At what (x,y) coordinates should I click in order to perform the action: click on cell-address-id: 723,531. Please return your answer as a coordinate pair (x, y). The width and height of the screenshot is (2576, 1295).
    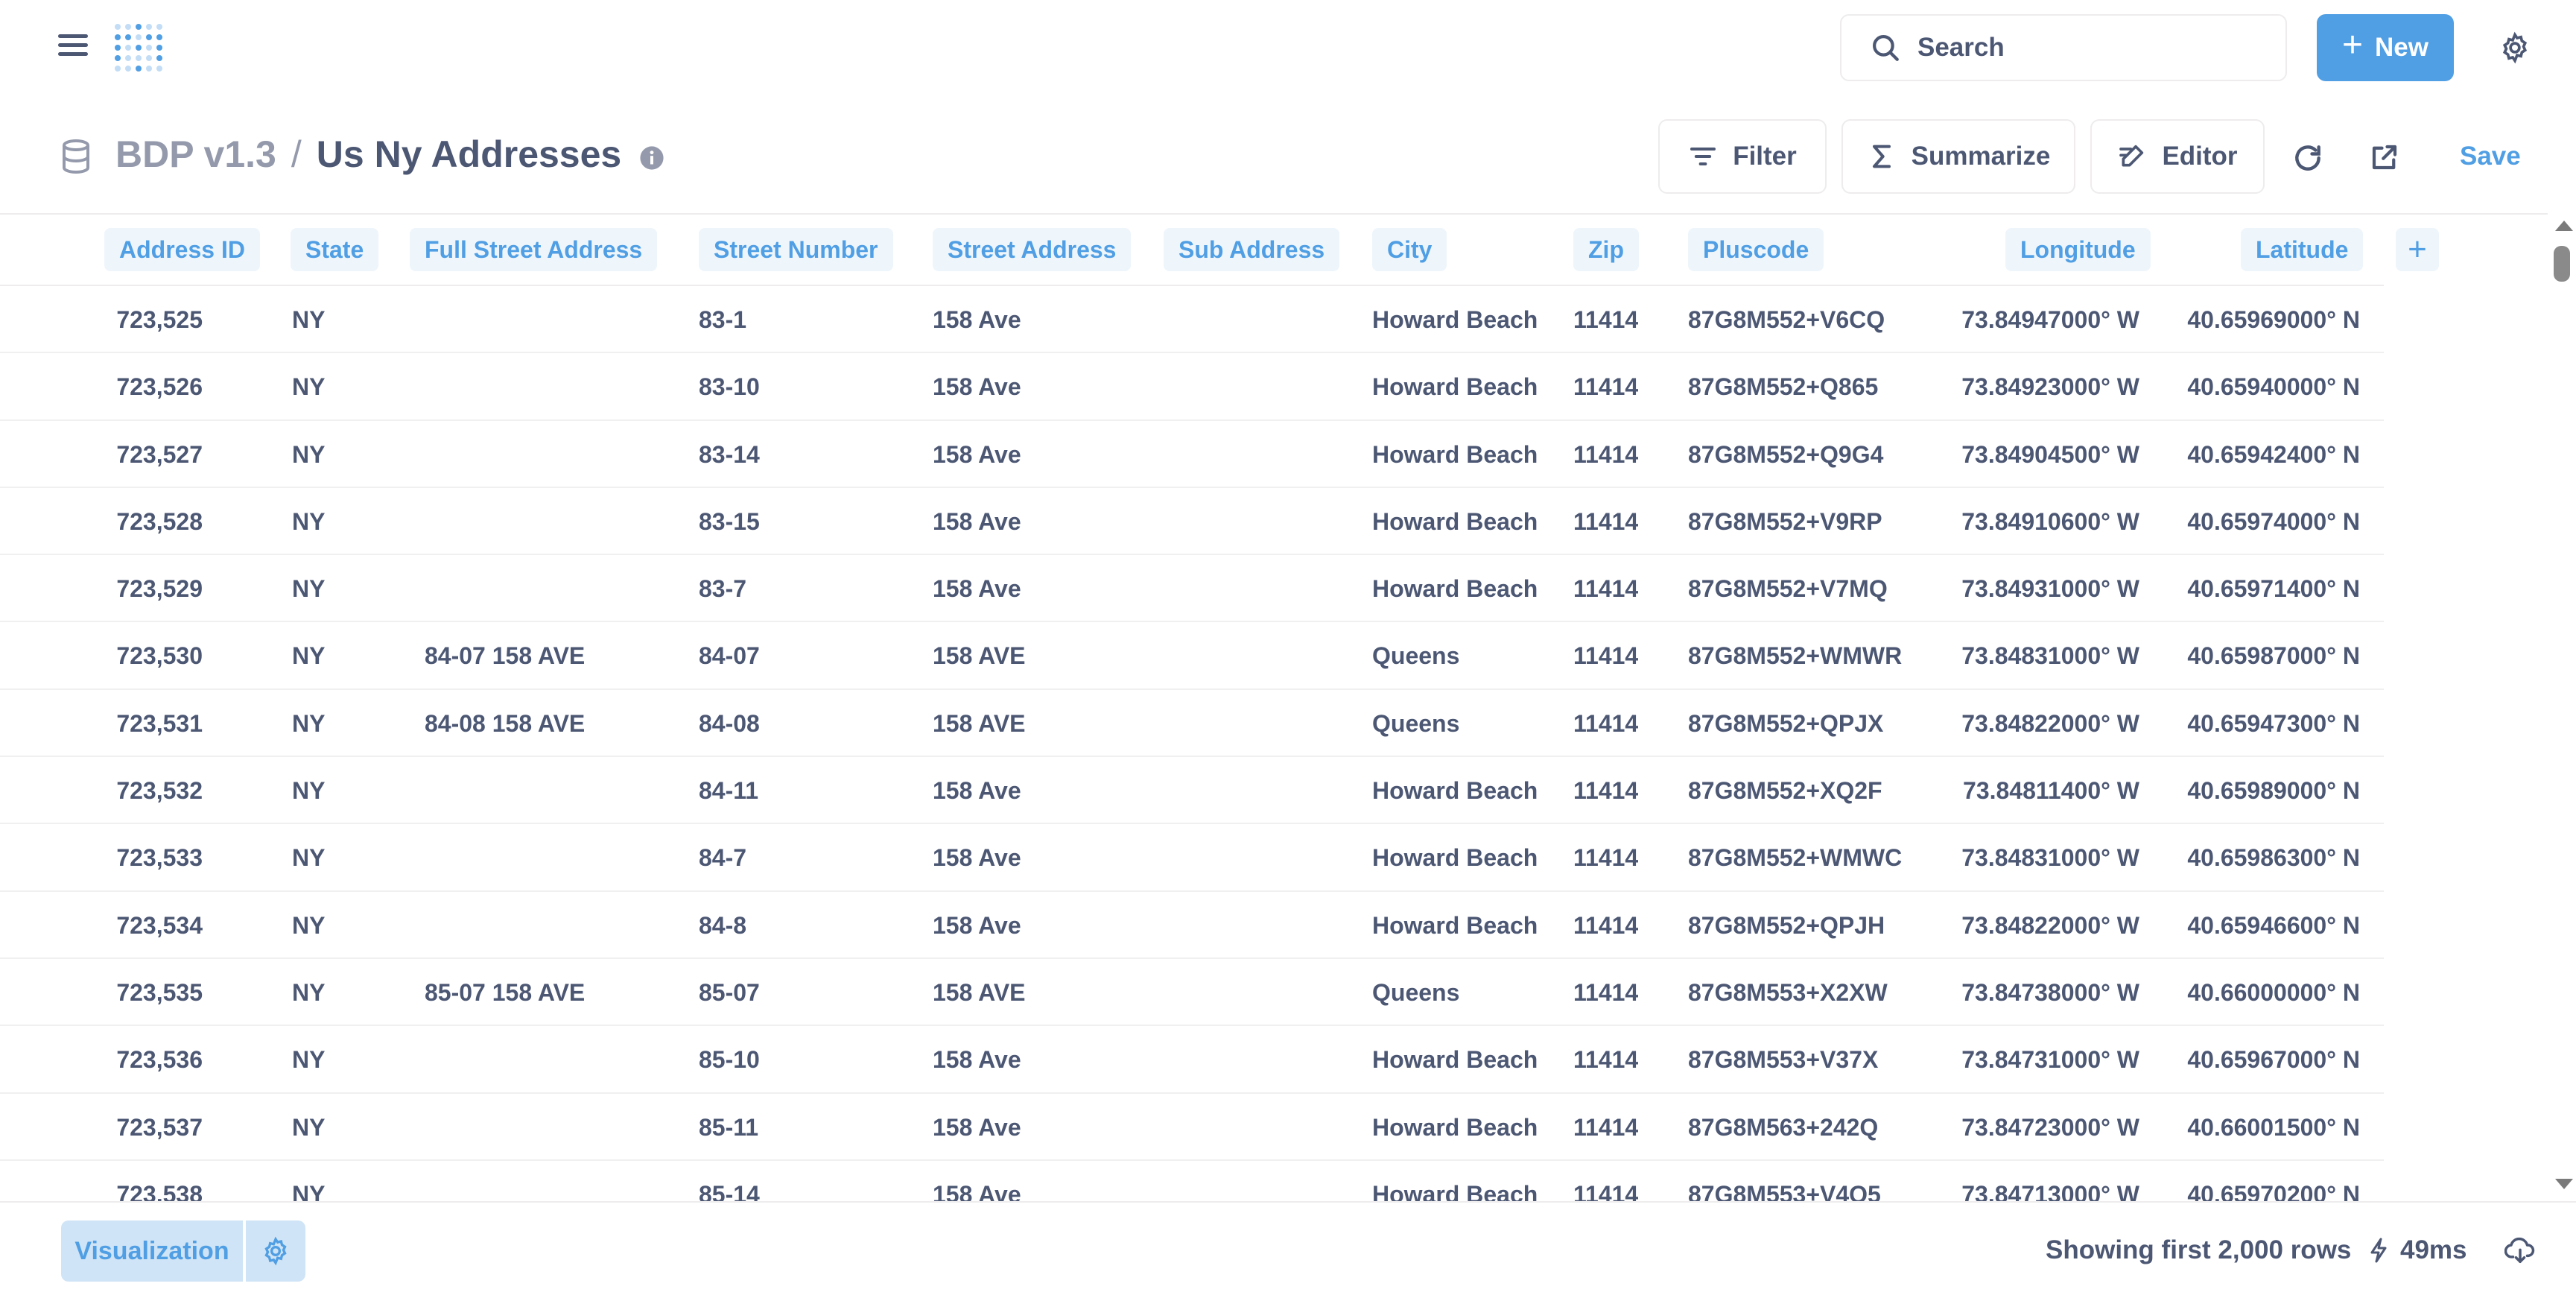
    Looking at the image, I should click on (160, 723).